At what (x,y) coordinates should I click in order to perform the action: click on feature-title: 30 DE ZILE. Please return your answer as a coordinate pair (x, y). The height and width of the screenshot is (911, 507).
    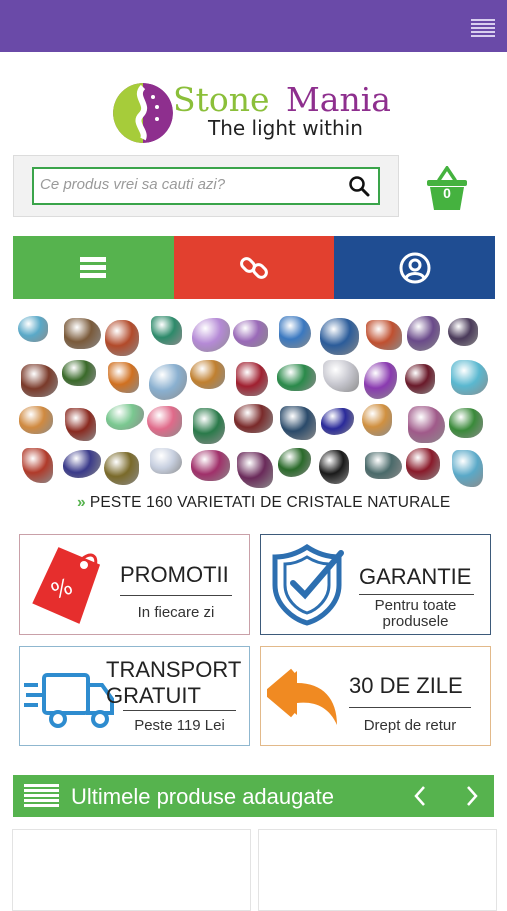
    Looking at the image, I should click on (406, 685).